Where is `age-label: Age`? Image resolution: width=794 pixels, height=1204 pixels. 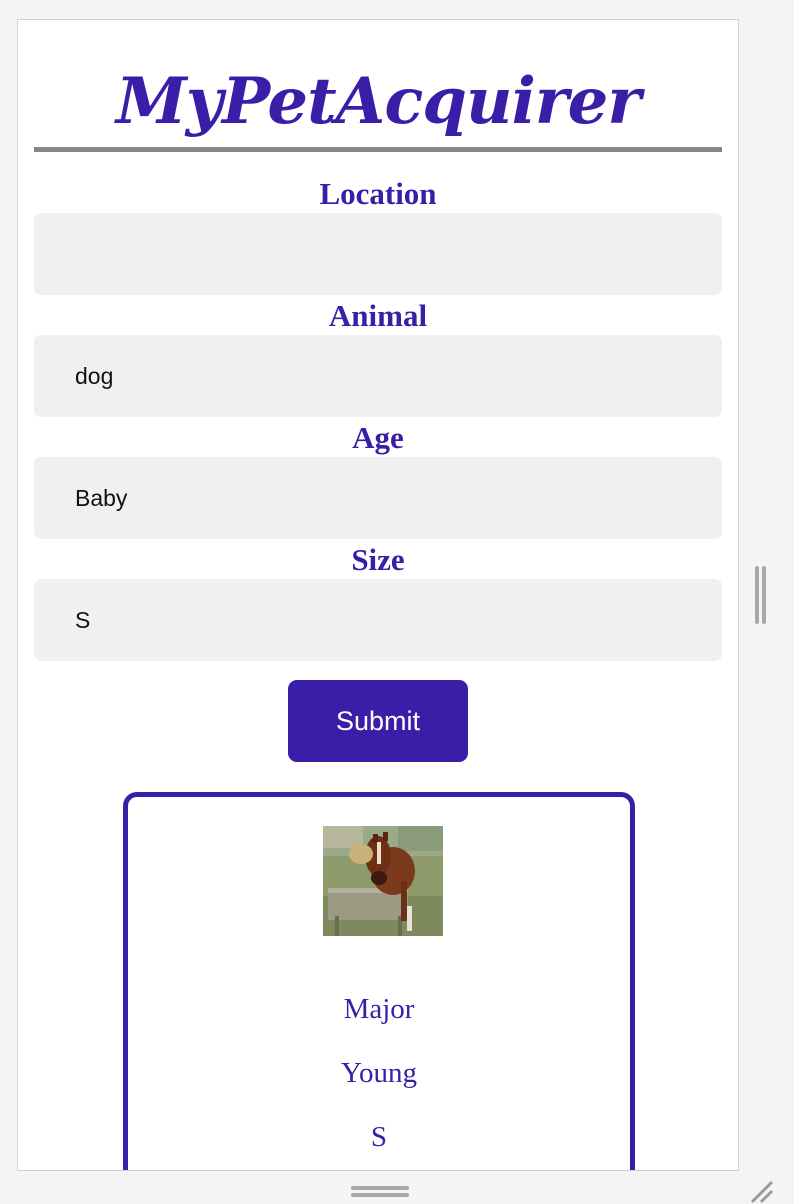
age-label: Age is located at coordinates (378, 437).